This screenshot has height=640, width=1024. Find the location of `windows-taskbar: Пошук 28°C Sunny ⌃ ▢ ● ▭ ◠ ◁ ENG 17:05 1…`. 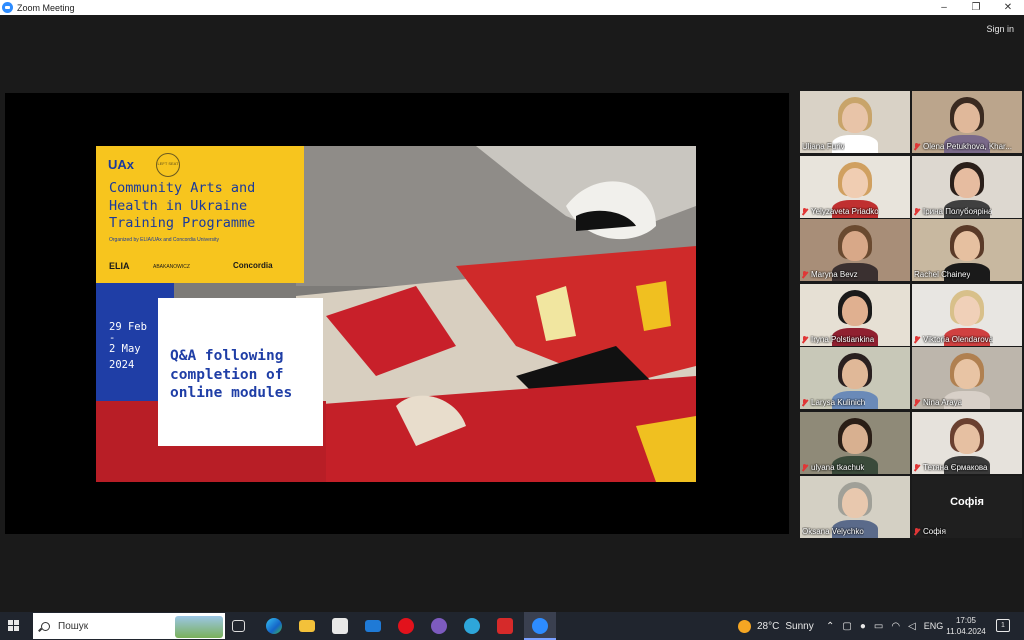

windows-taskbar: Пошук 28°C Sunny ⌃ ▢ ● ▭ ◠ ◁ ENG 17:05 1… is located at coordinates (512, 626).